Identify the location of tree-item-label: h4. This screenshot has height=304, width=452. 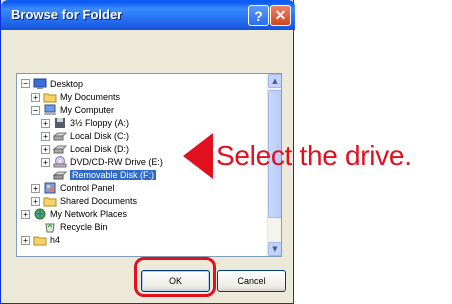
(55, 240).